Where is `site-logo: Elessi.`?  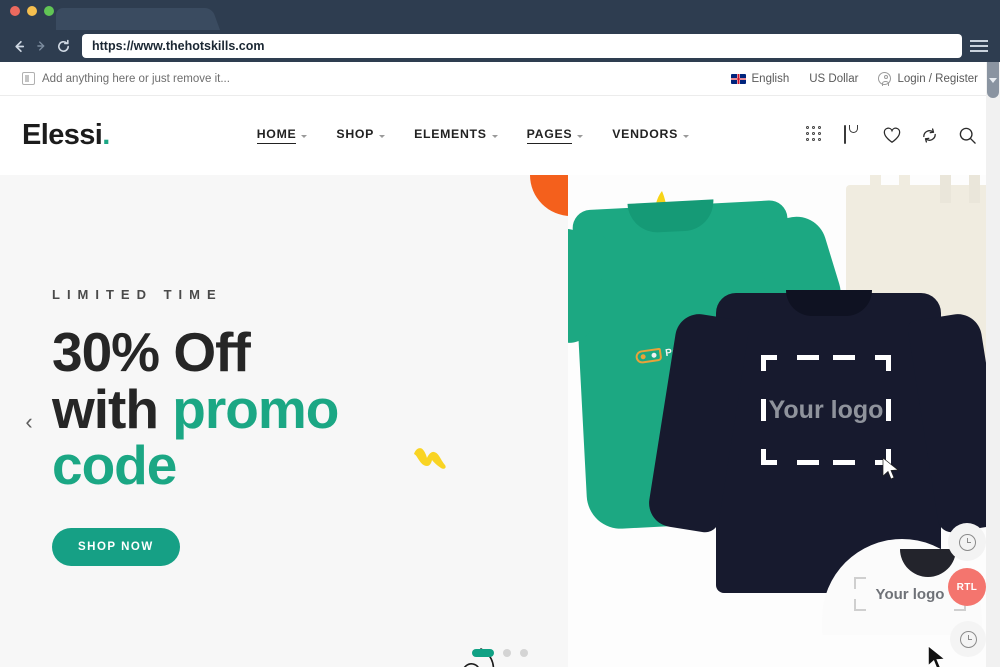
site-logo: Elessi. is located at coordinates (66, 135).